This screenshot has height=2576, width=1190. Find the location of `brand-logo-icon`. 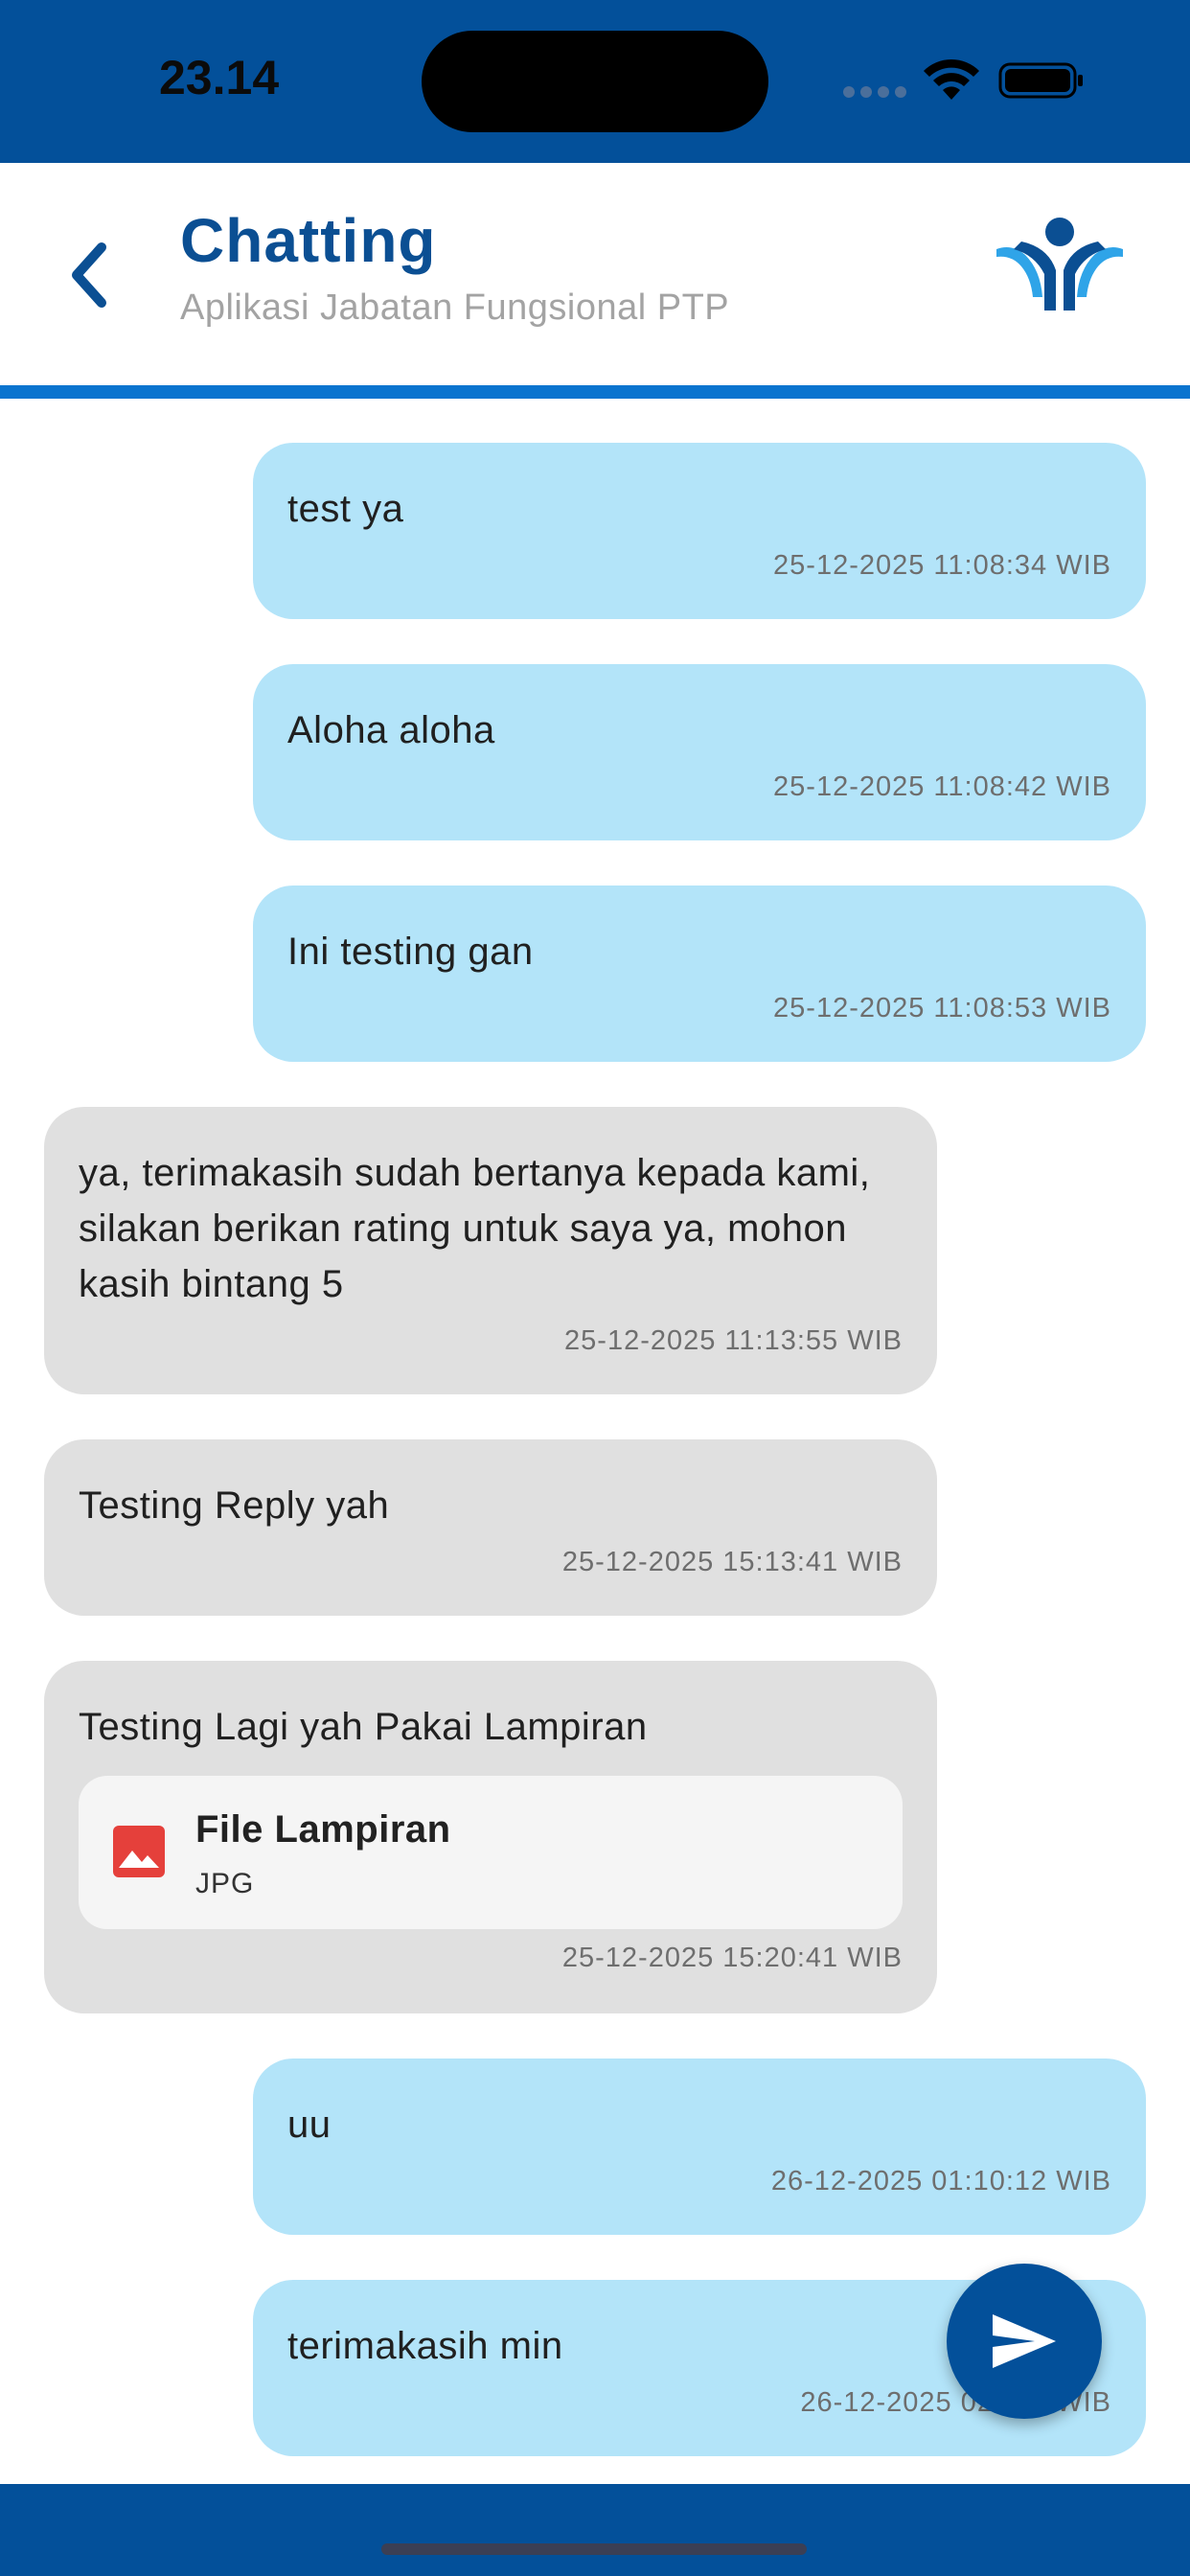

brand-logo-icon is located at coordinates (1060, 264).